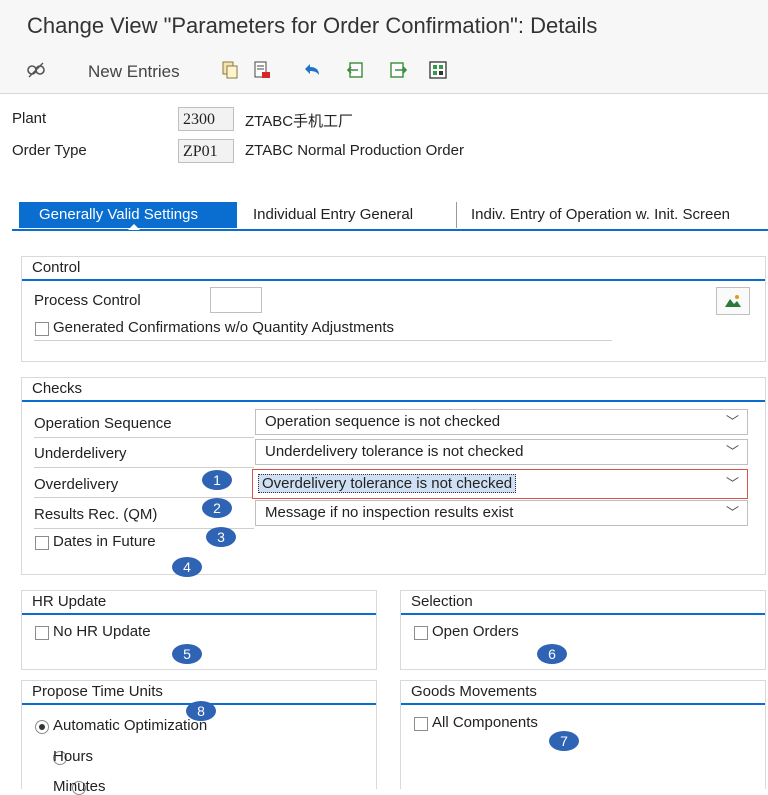  What do you see at coordinates (583, 734) in the screenshot?
I see `goods-movements-group: Goods Movements All Components` at bounding box center [583, 734].